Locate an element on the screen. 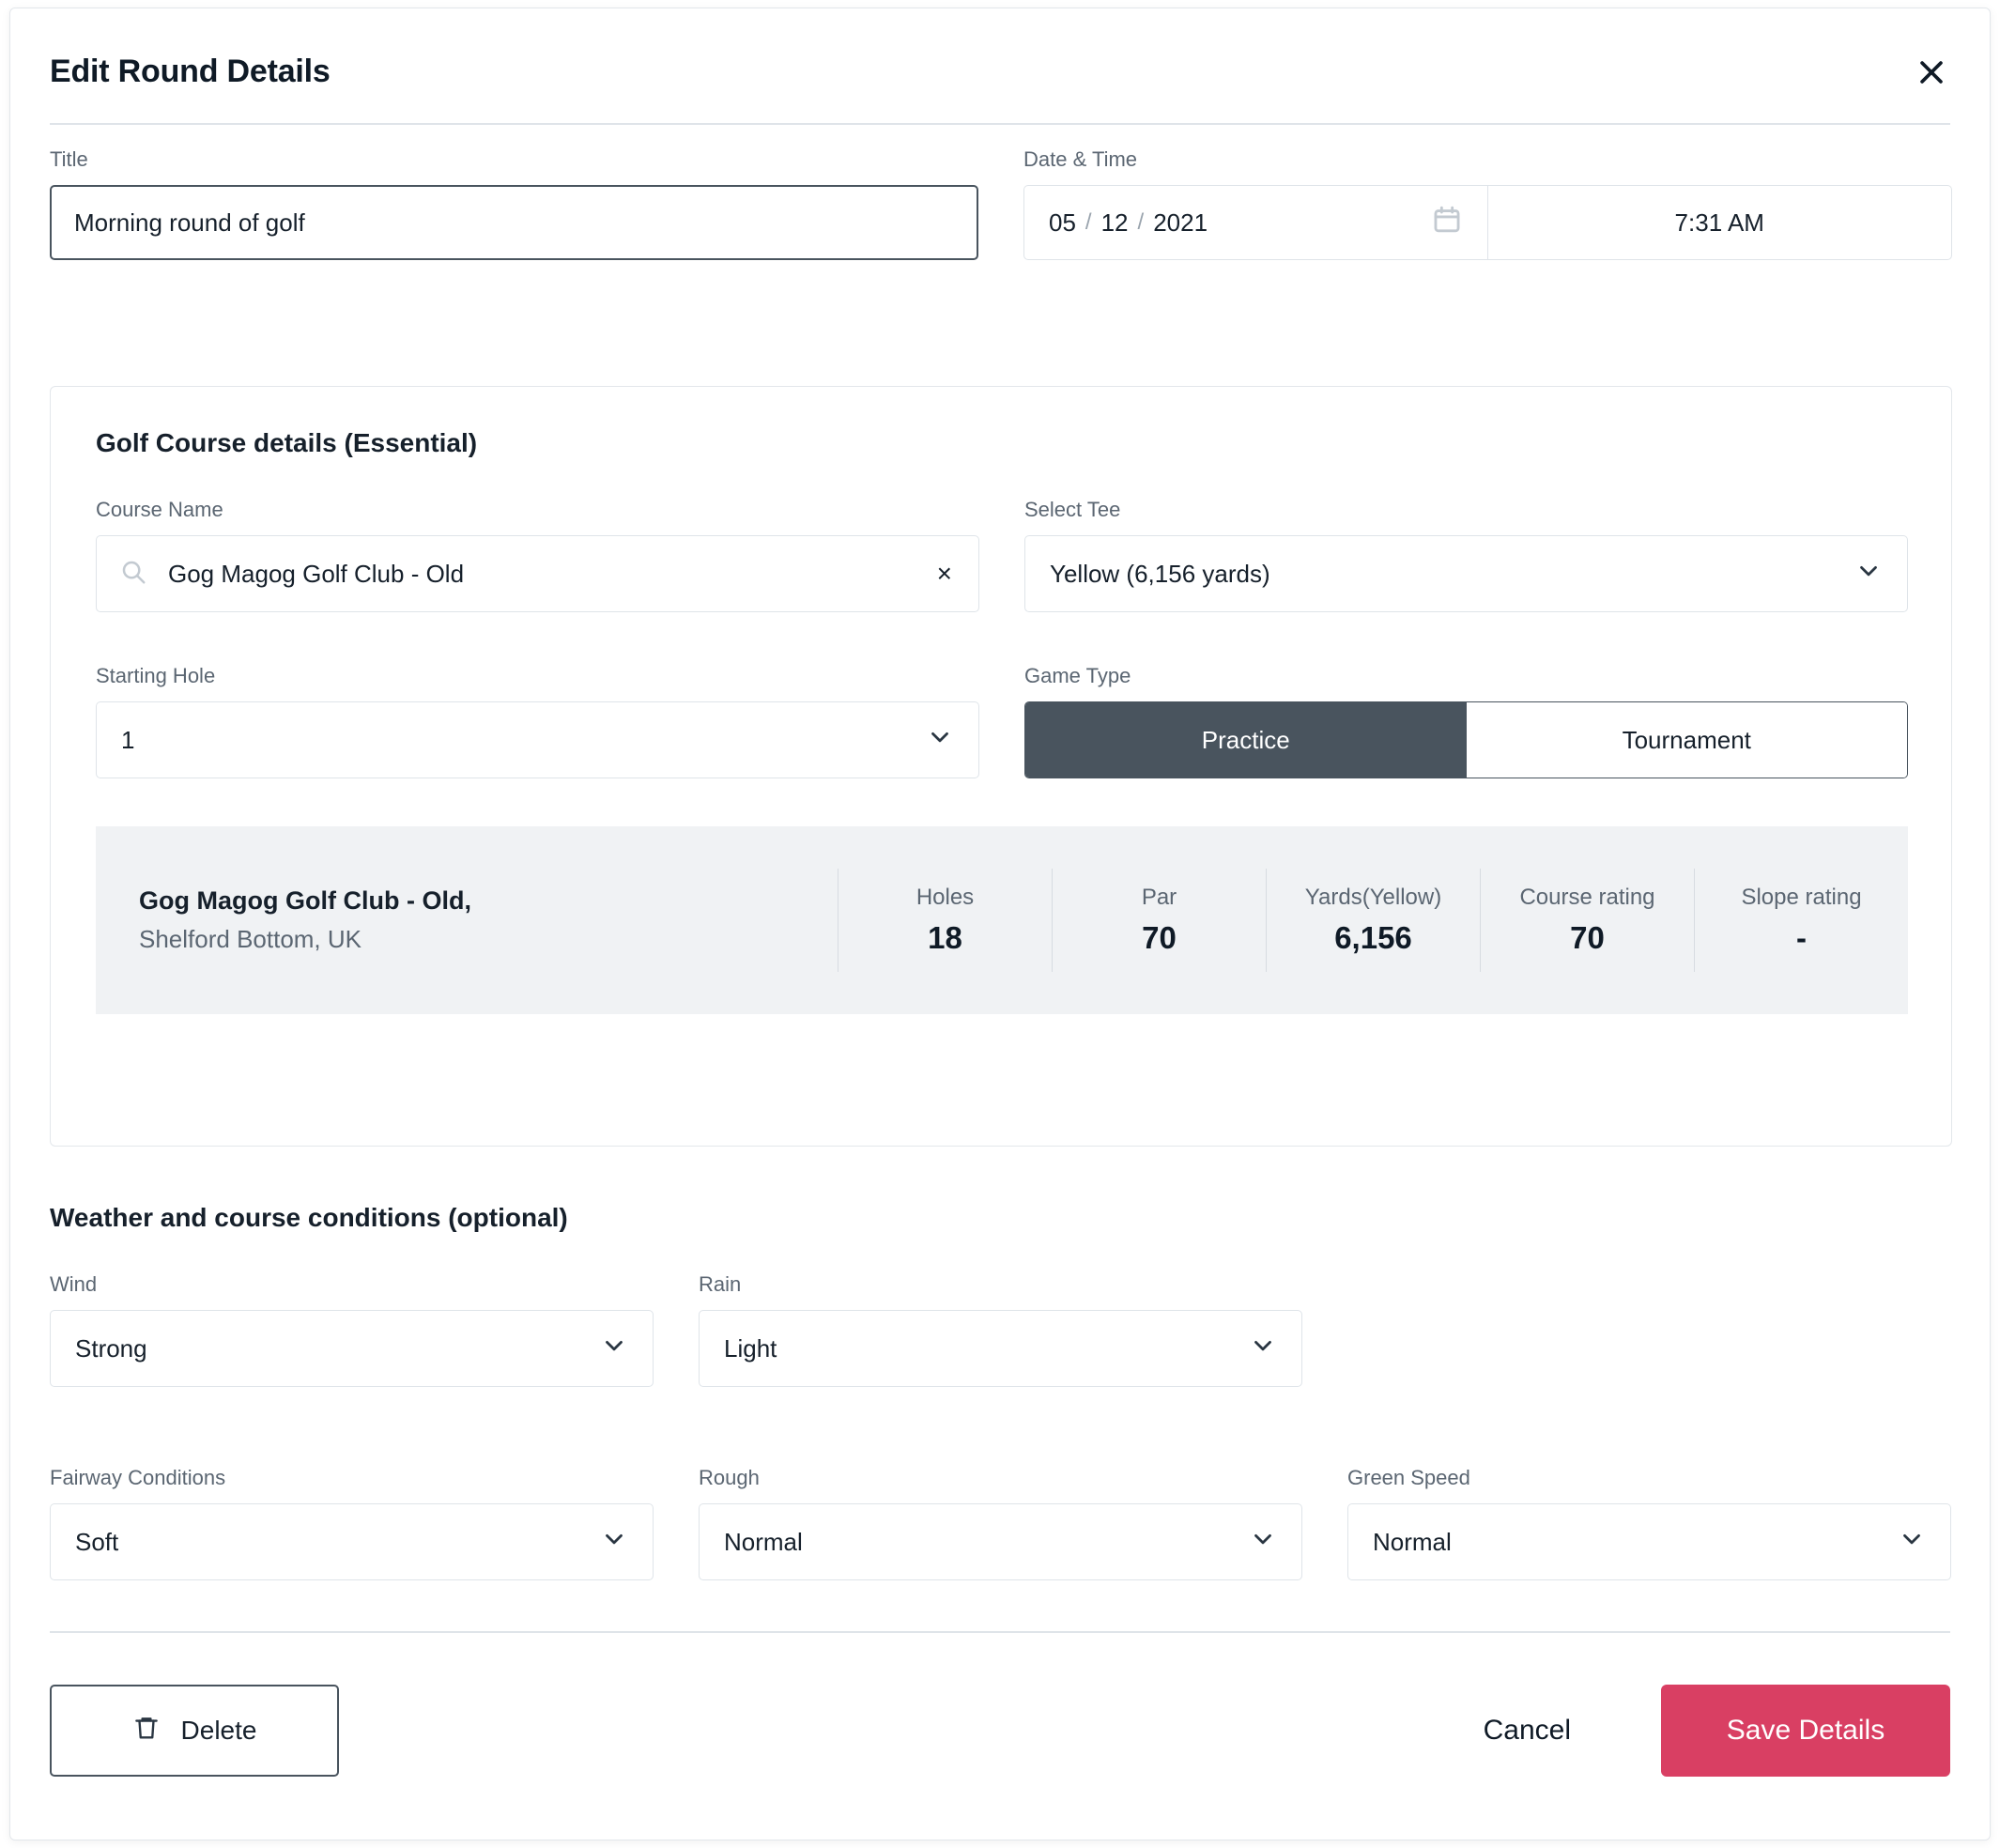  course-name-group: Course Name Gog Magog Golf Club - Old × is located at coordinates (537, 555).